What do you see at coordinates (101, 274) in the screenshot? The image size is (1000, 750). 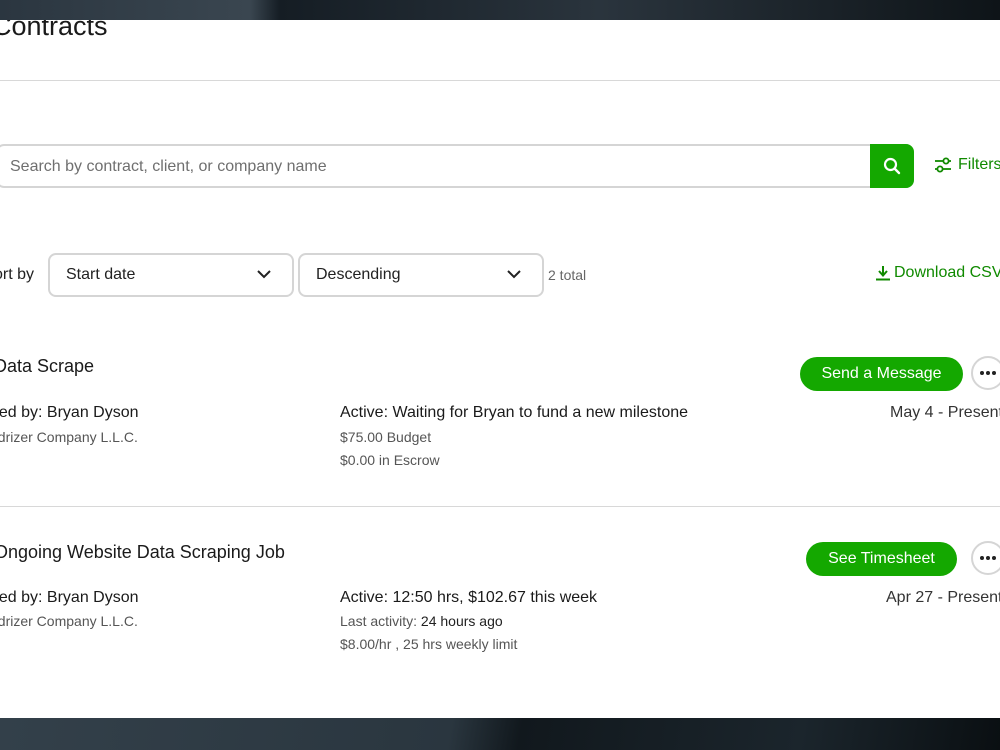 I see `sort-field-value: Start date` at bounding box center [101, 274].